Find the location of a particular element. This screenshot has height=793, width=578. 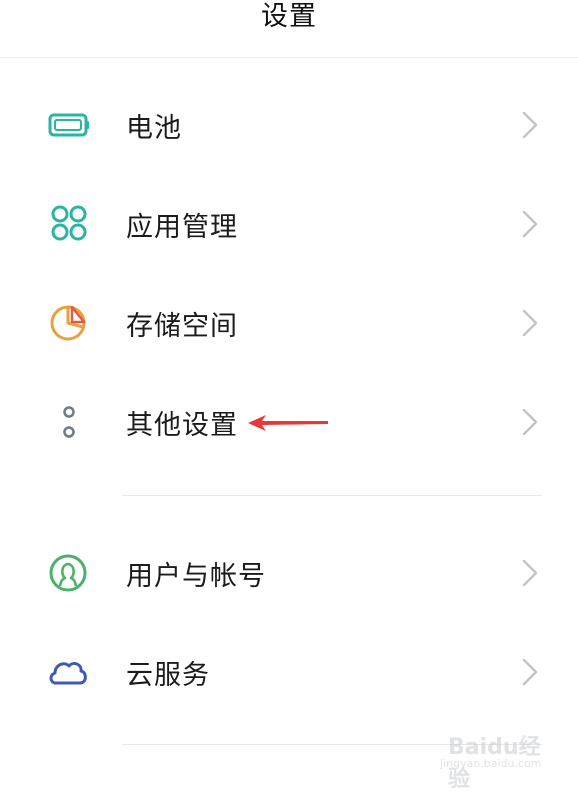

annotation-arrow-icon is located at coordinates (288, 423).